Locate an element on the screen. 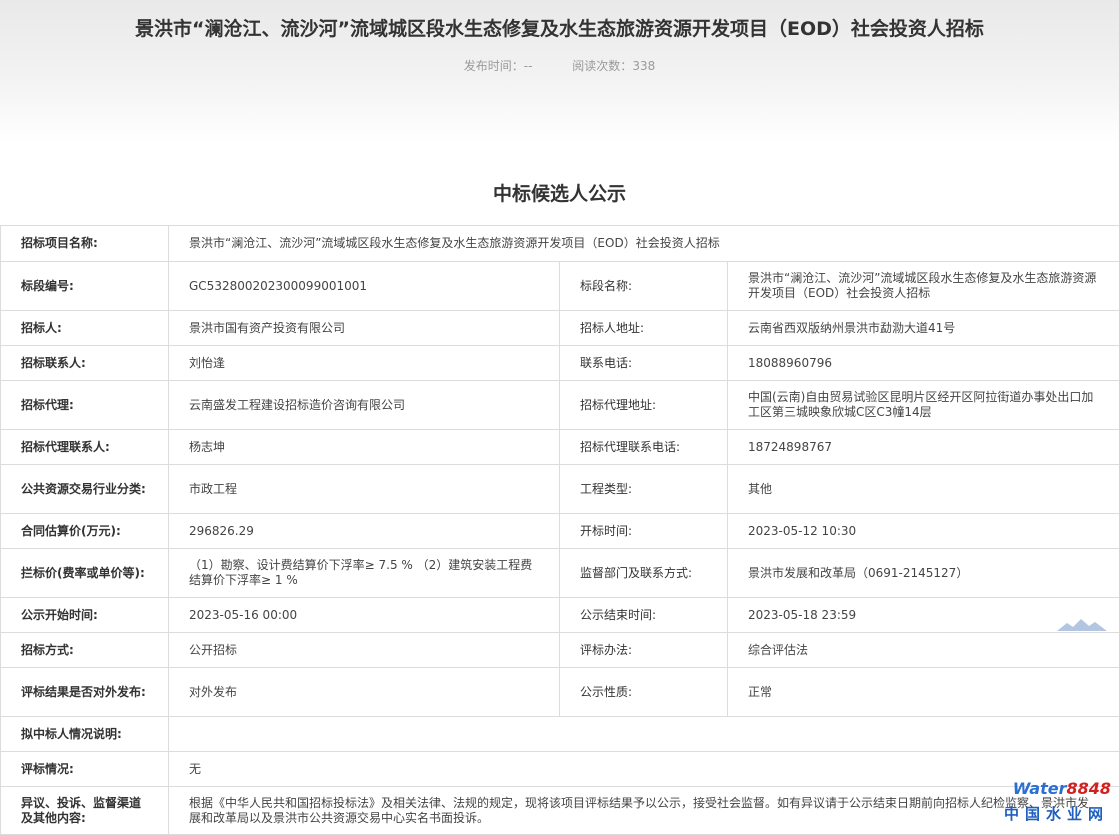 The height and width of the screenshot is (835, 1119). row-label: 拦标价(费率或单价等): is located at coordinates (85, 573).